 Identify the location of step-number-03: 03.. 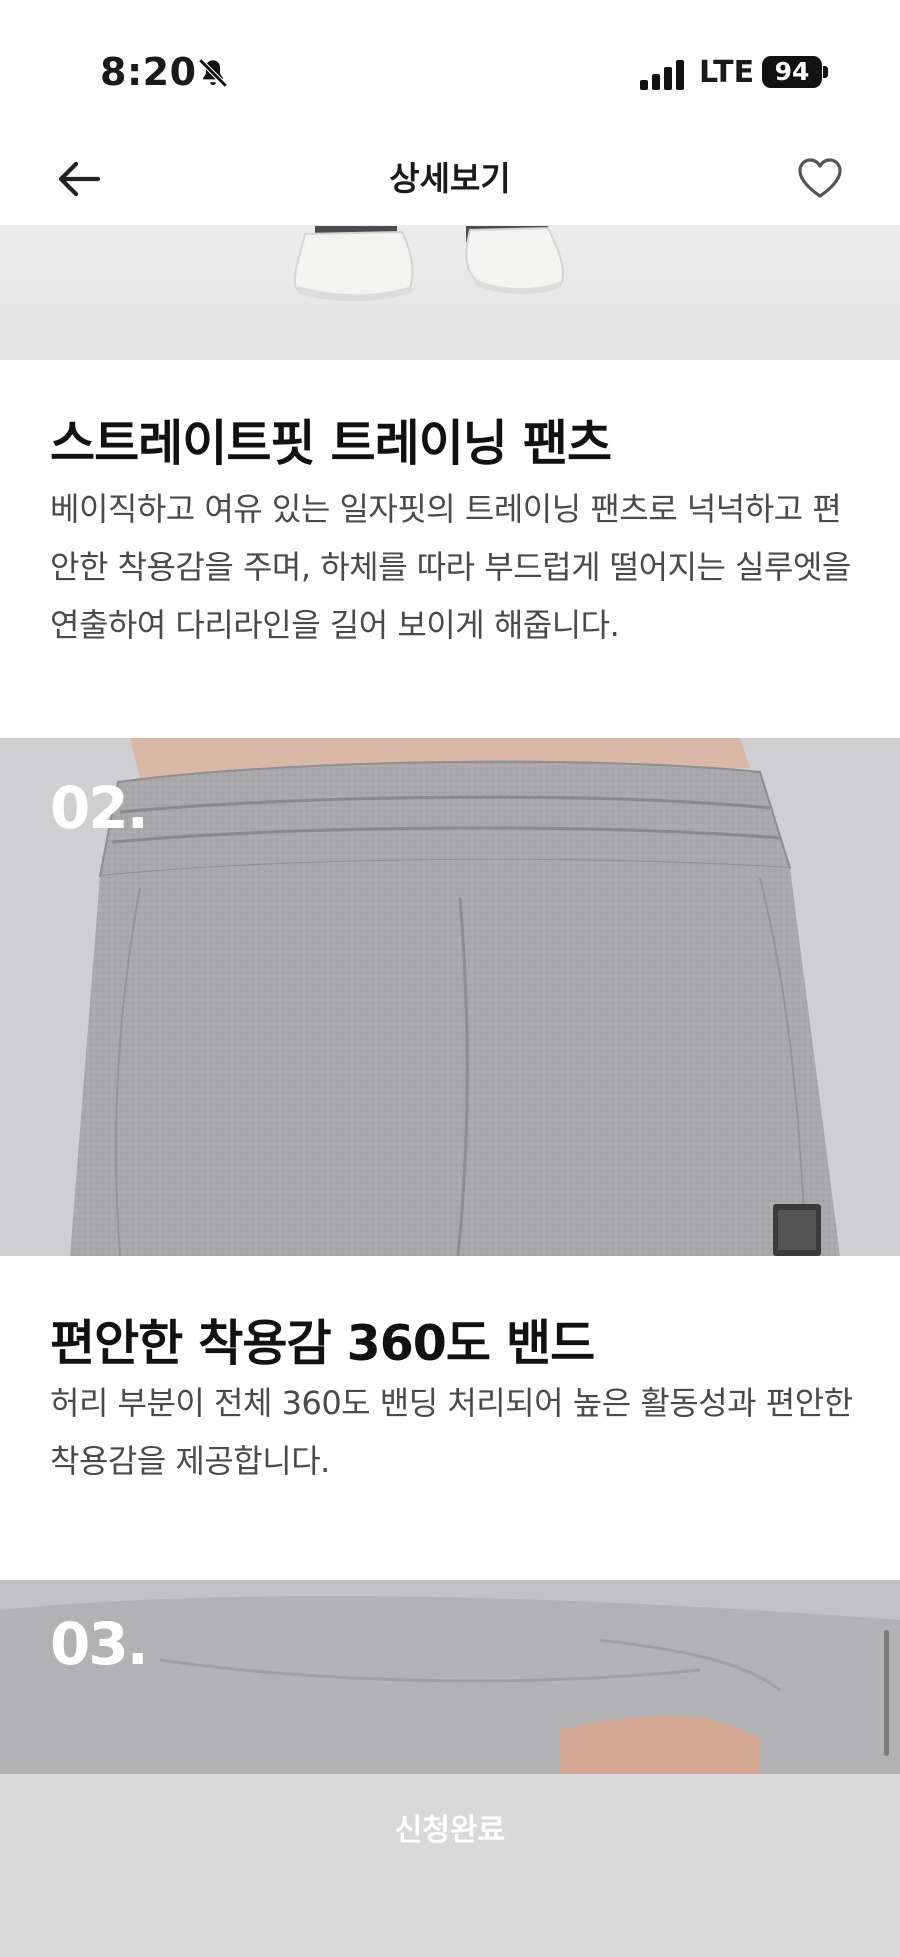
(99, 1644).